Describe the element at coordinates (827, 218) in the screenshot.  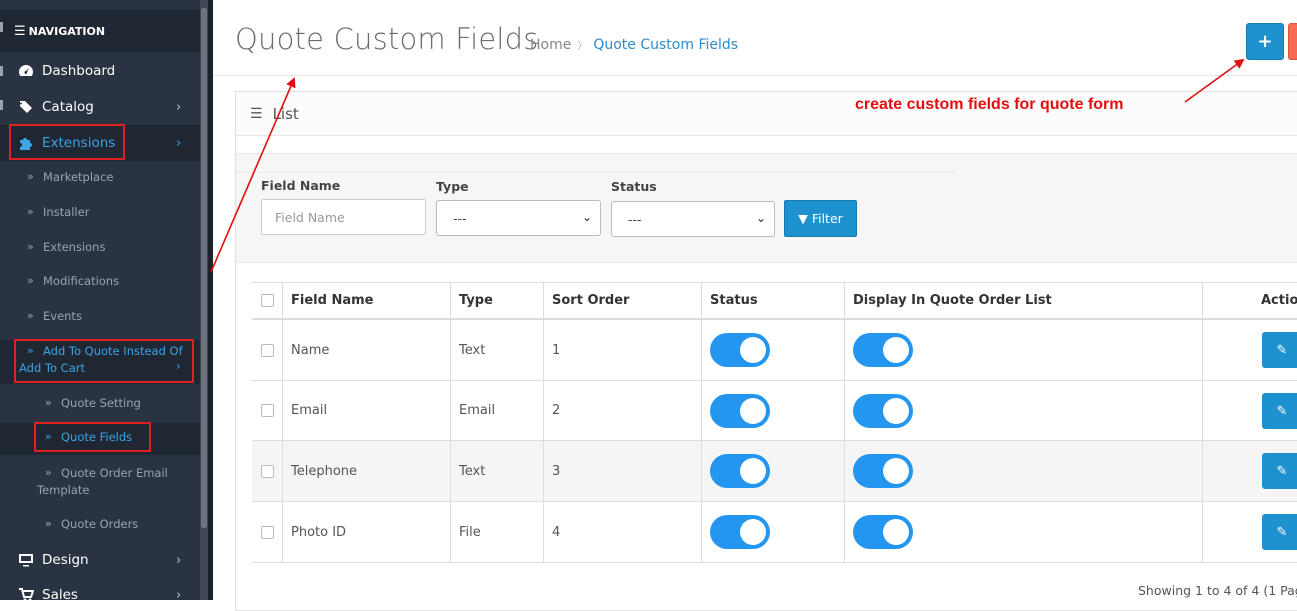
I see `filter-button-label: Filter` at that location.